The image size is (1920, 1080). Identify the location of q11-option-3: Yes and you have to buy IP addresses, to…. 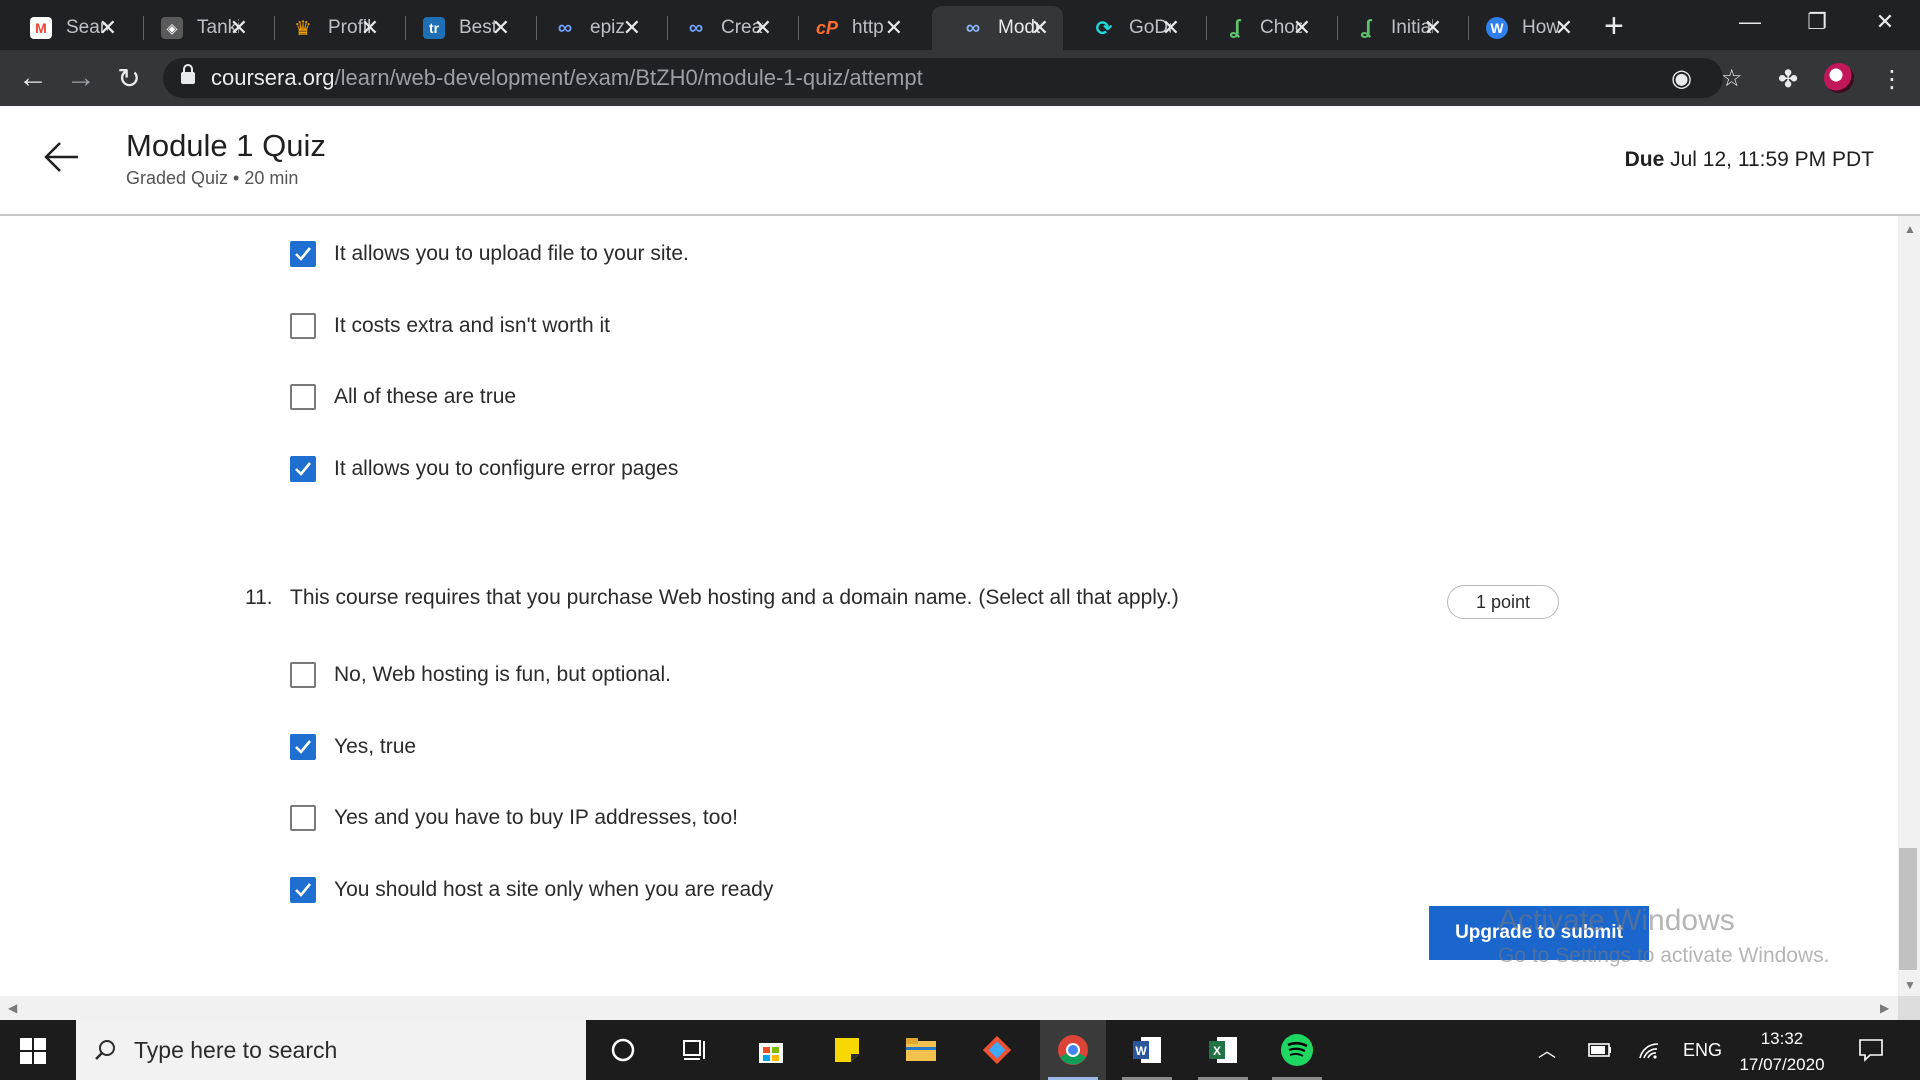
(514, 818).